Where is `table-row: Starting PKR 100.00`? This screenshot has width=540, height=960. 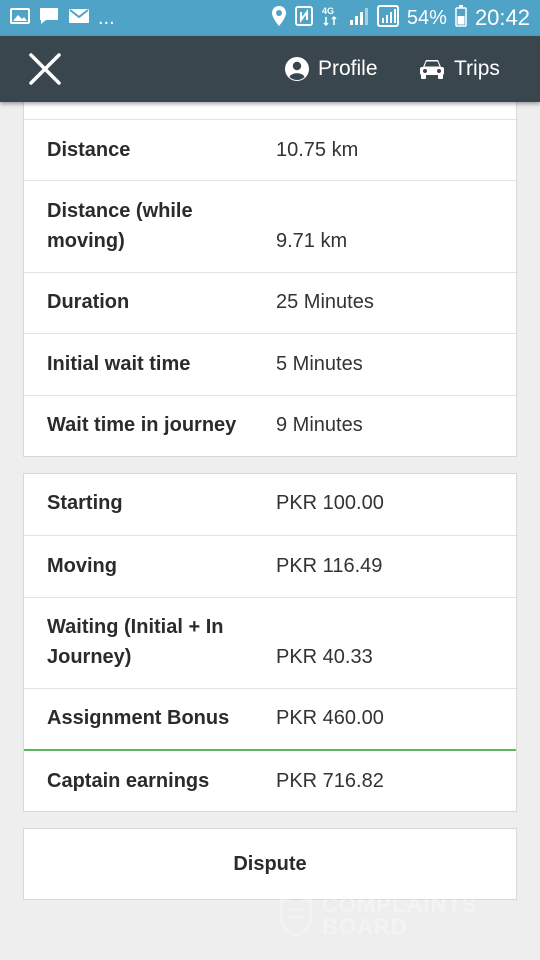 table-row: Starting PKR 100.00 is located at coordinates (270, 505).